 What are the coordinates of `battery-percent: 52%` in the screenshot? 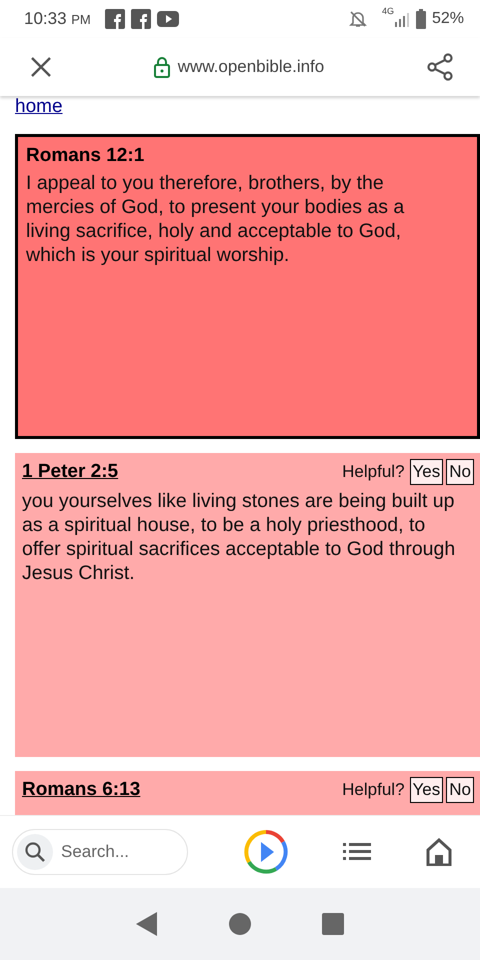 It's located at (448, 19).